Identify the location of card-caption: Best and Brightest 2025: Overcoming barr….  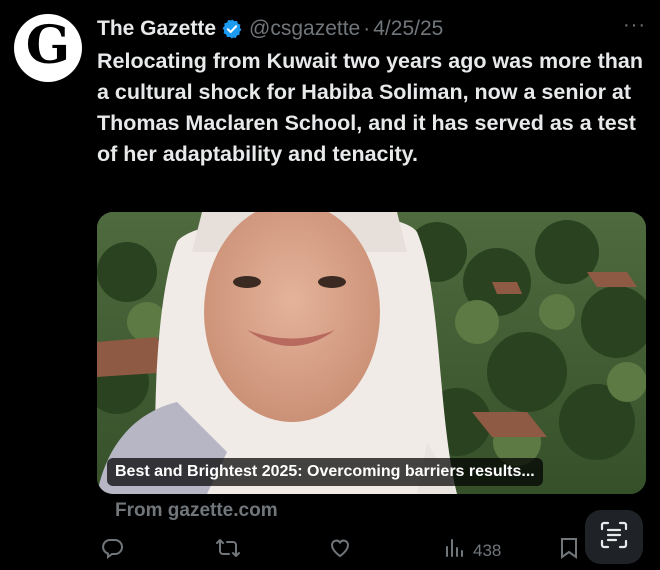
(325, 472).